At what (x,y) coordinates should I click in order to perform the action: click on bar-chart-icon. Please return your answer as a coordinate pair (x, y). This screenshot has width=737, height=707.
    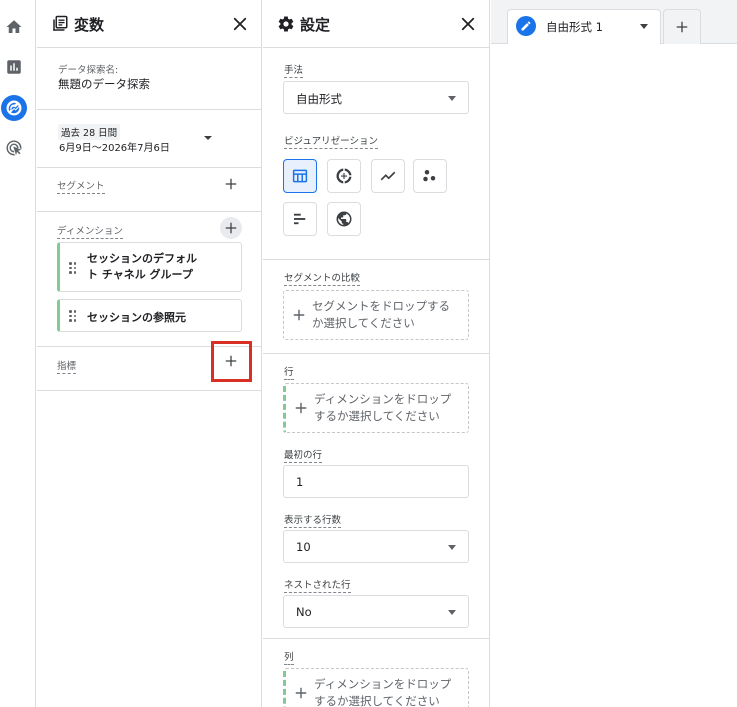
    Looking at the image, I should click on (300, 219).